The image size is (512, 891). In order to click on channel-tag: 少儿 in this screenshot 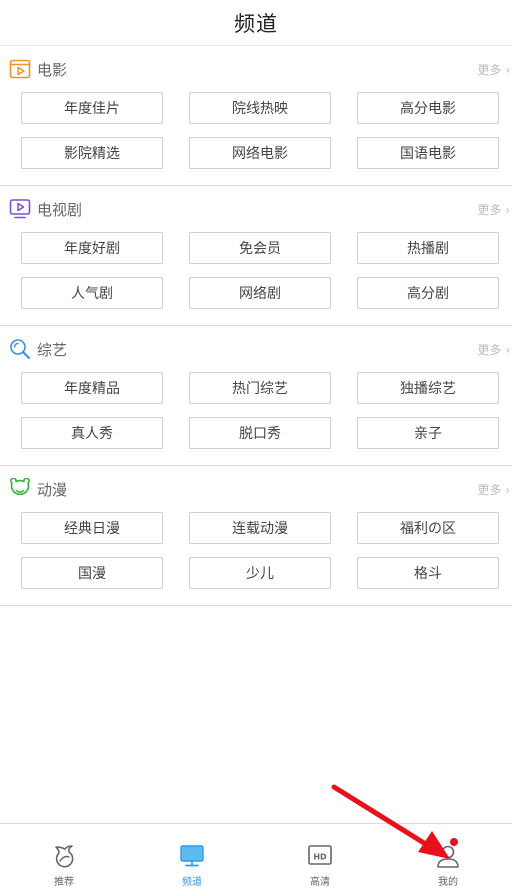, I will do `click(260, 573)`.